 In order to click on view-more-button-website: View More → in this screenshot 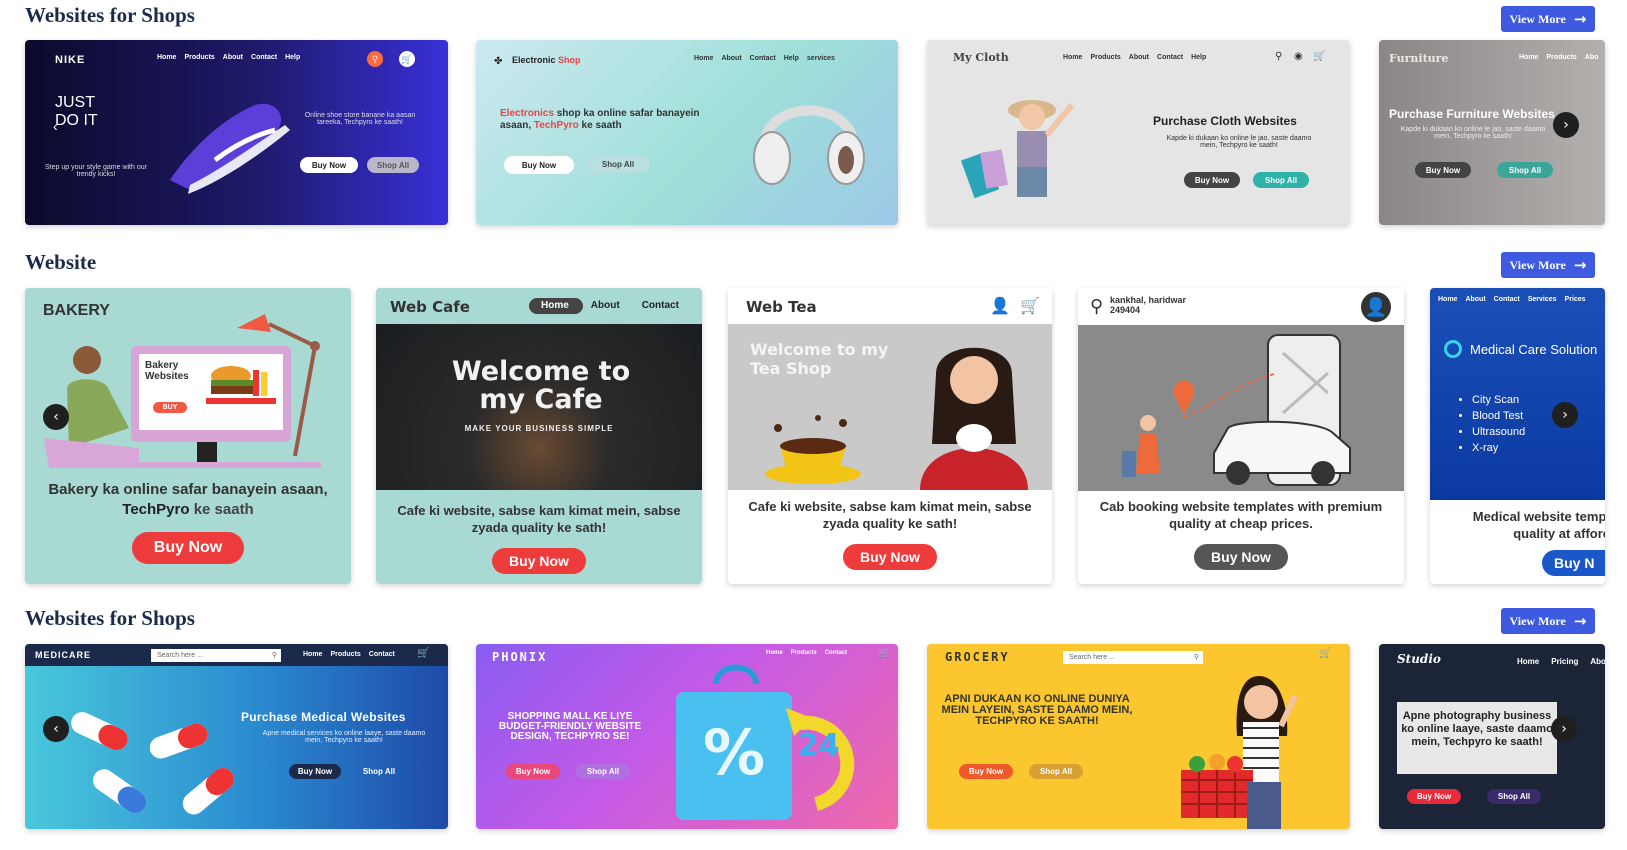, I will do `click(1548, 265)`.